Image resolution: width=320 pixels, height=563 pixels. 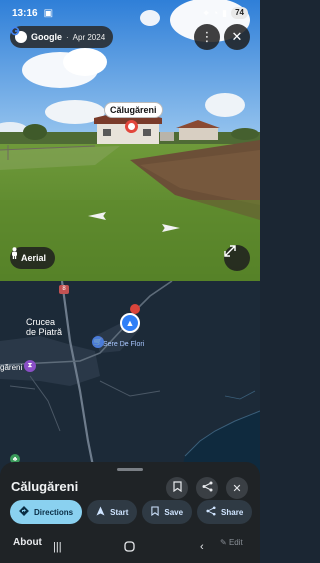 I want to click on battery-badge: 74, so click(x=239, y=13).